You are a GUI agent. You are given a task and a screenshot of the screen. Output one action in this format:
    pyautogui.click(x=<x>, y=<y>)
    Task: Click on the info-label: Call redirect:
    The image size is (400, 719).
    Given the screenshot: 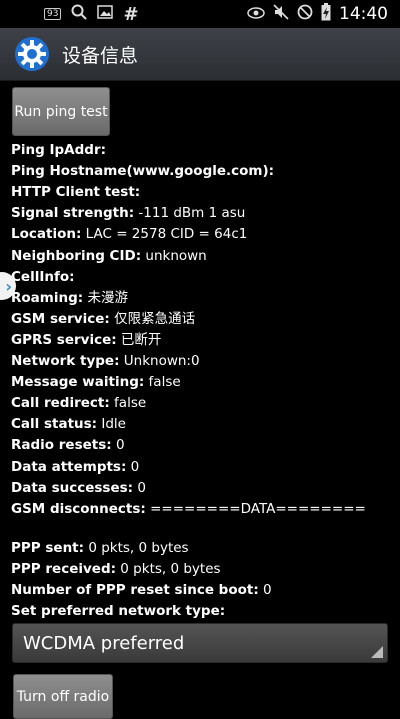 What is the action you would take?
    pyautogui.click(x=60, y=403)
    